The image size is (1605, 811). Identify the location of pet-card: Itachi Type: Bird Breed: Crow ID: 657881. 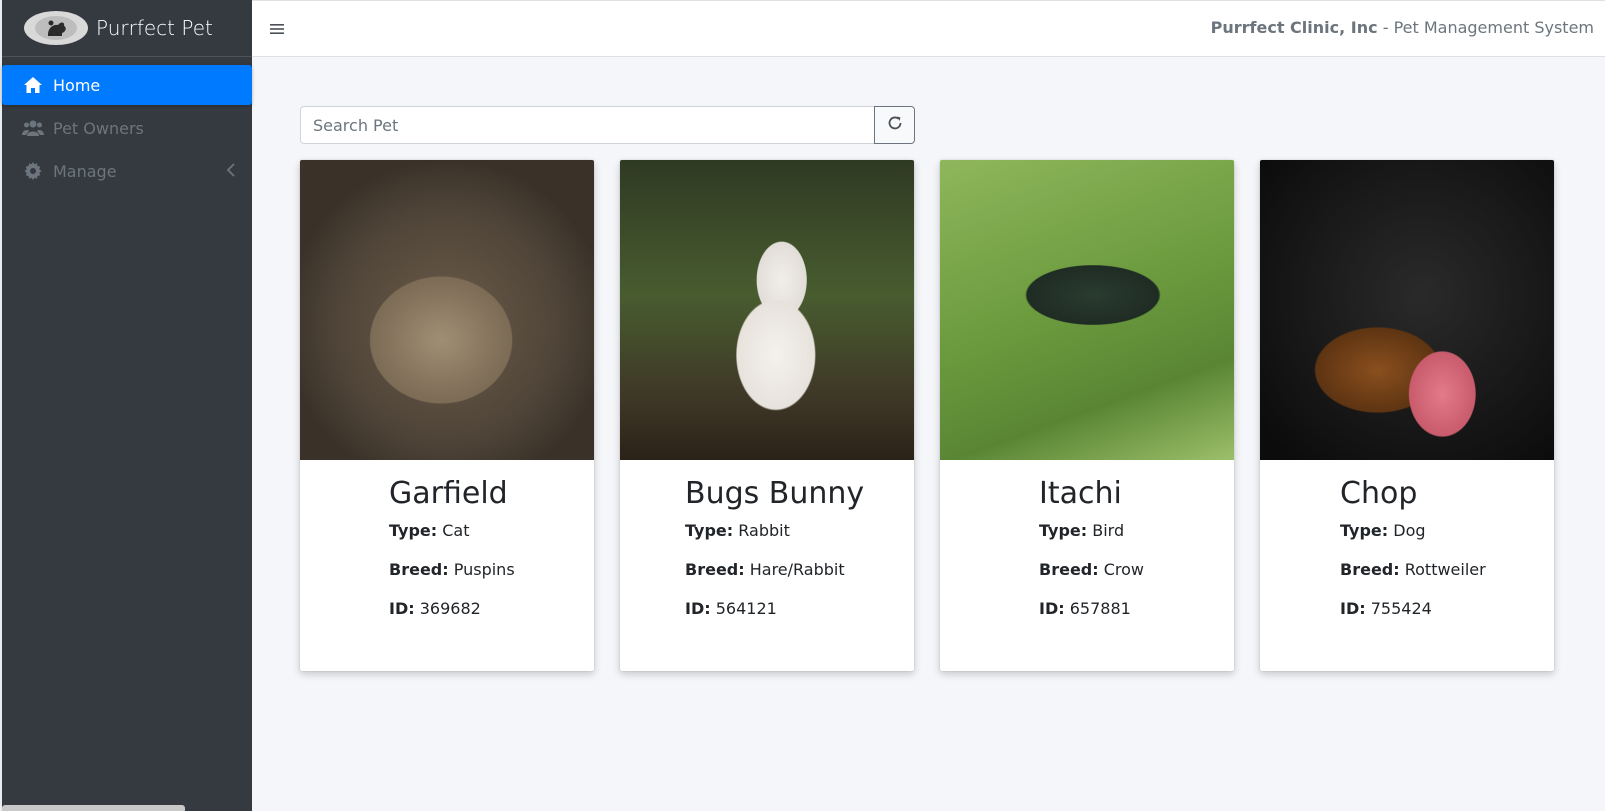
(1087, 415).